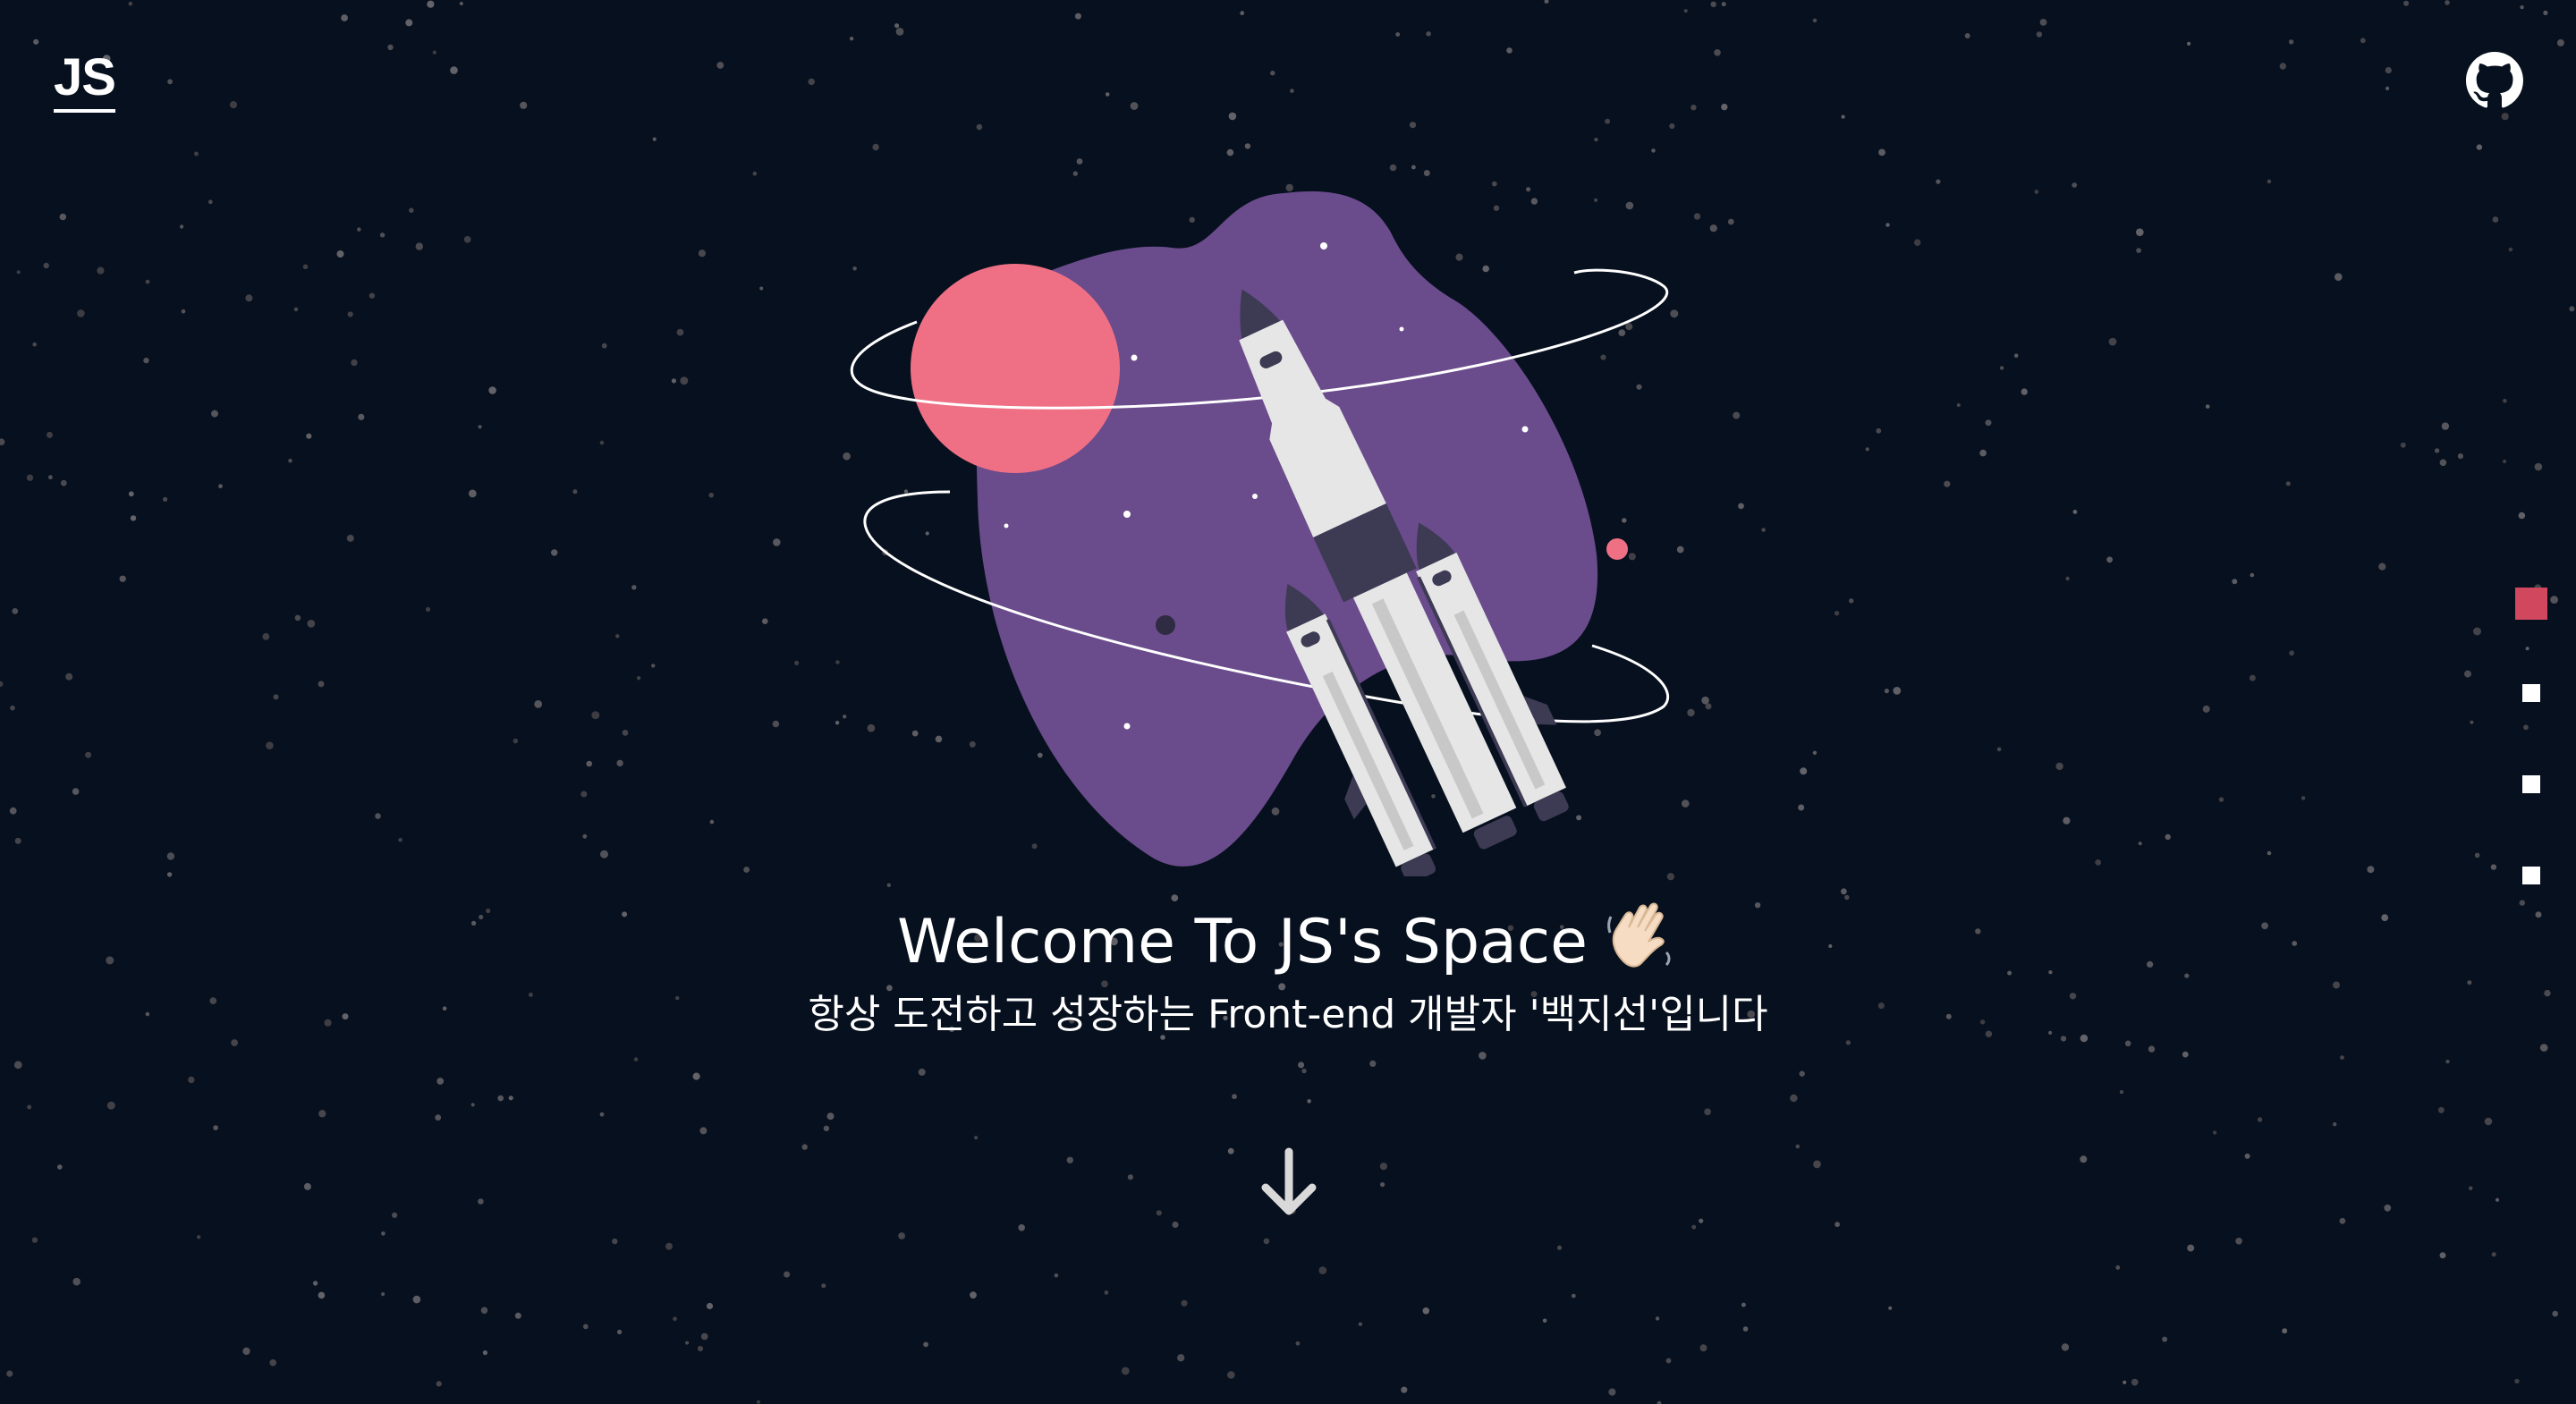 The width and height of the screenshot is (2576, 1404). Describe the element at coordinates (1289, 1182) in the screenshot. I see `scroll-down-button` at that location.